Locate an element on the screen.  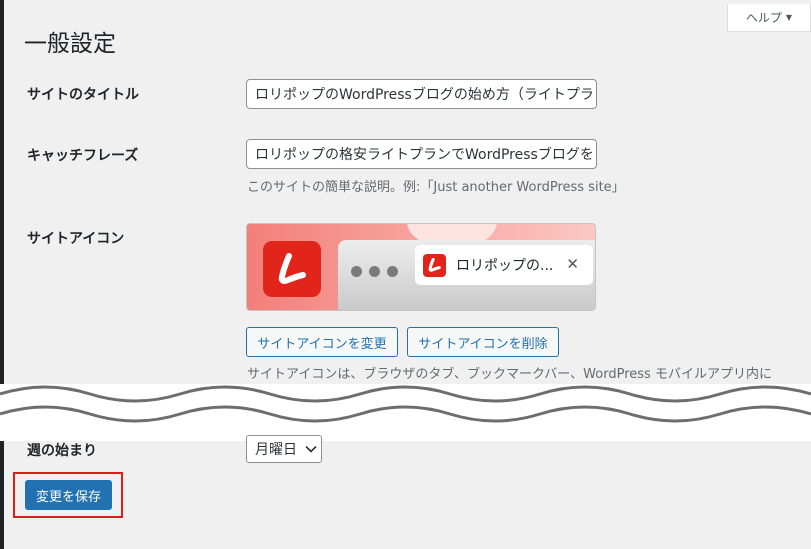
save-changes-button: 変更を保存 is located at coordinates (68, 495).